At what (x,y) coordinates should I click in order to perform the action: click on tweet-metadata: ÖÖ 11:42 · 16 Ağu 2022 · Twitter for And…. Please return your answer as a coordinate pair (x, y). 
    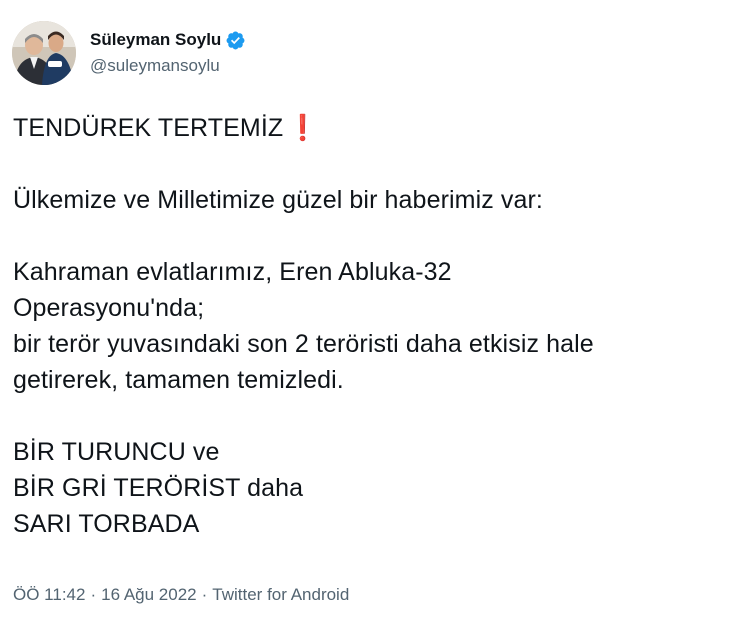
    Looking at the image, I should click on (181, 595).